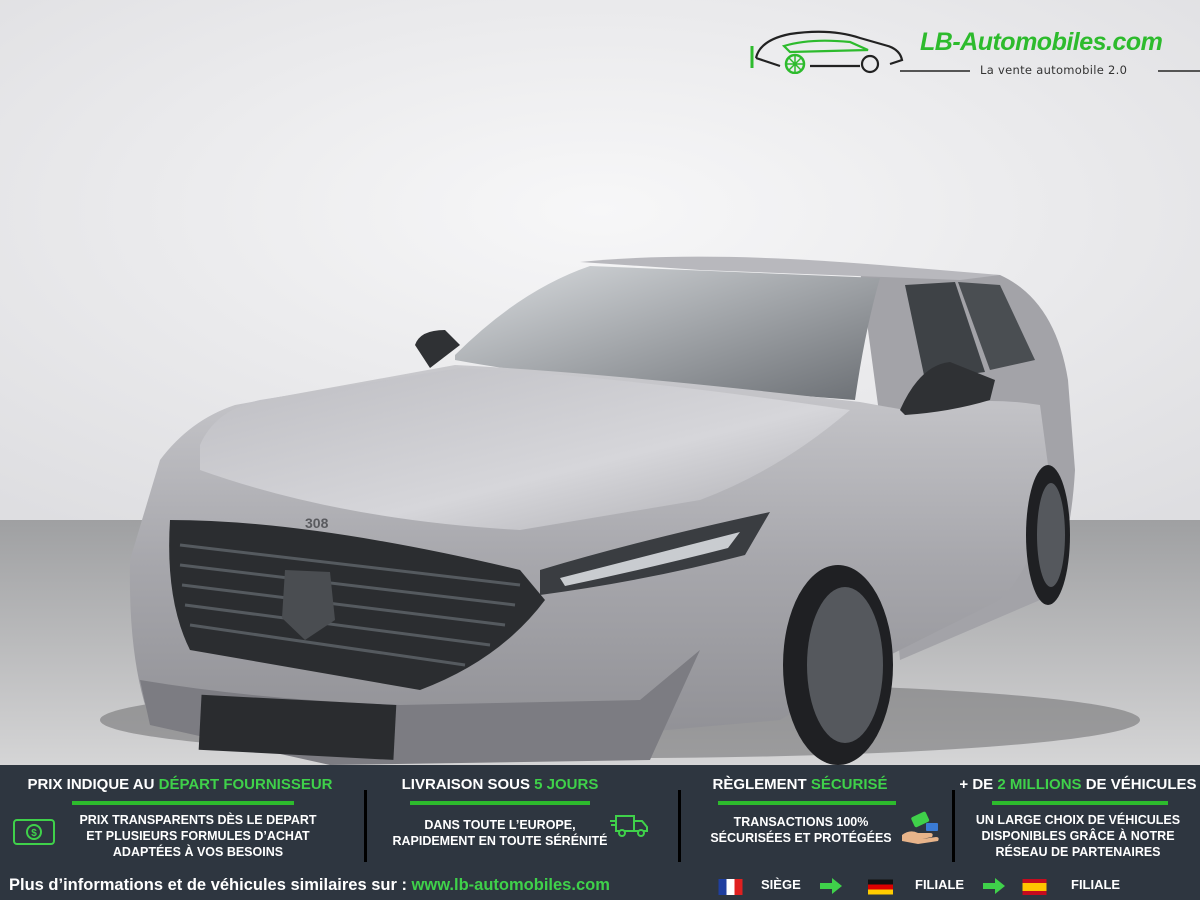  I want to click on feature-title: RÈGLEMENT SÉCURISÉ, so click(800, 784).